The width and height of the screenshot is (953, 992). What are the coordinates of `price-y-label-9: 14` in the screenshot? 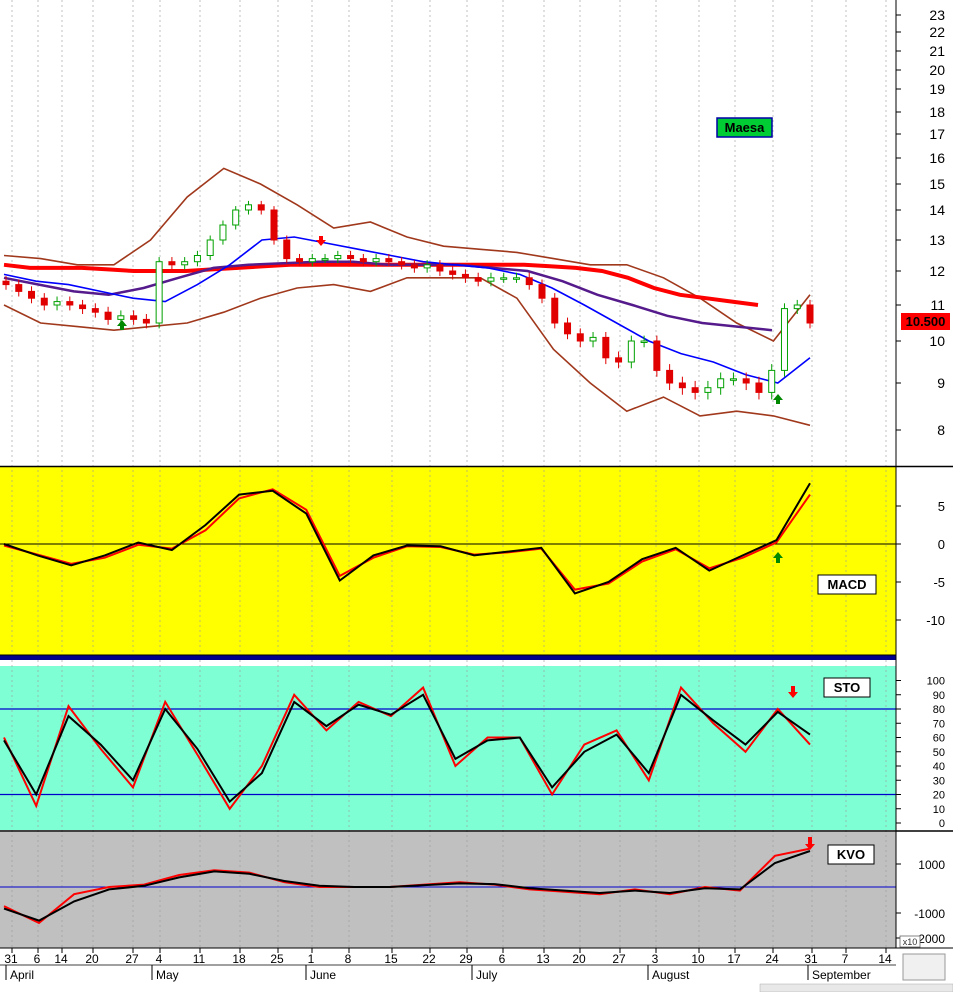 It's located at (937, 210).